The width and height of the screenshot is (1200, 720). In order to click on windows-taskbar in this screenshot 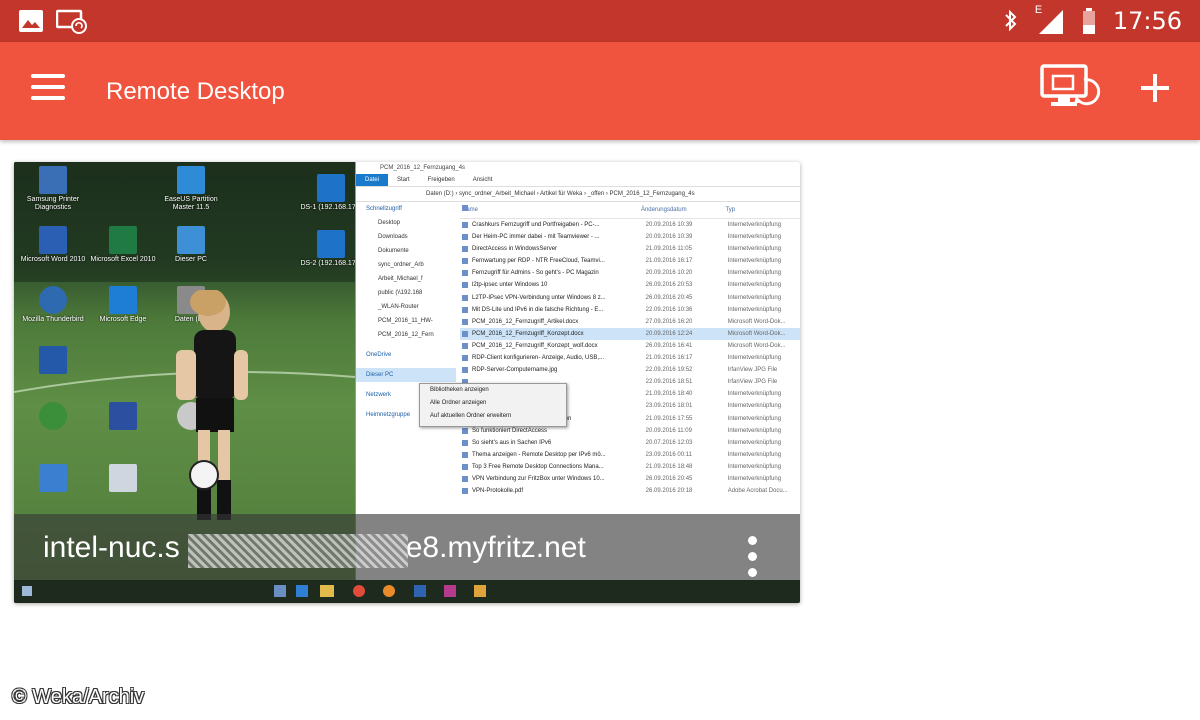, I will do `click(407, 591)`.